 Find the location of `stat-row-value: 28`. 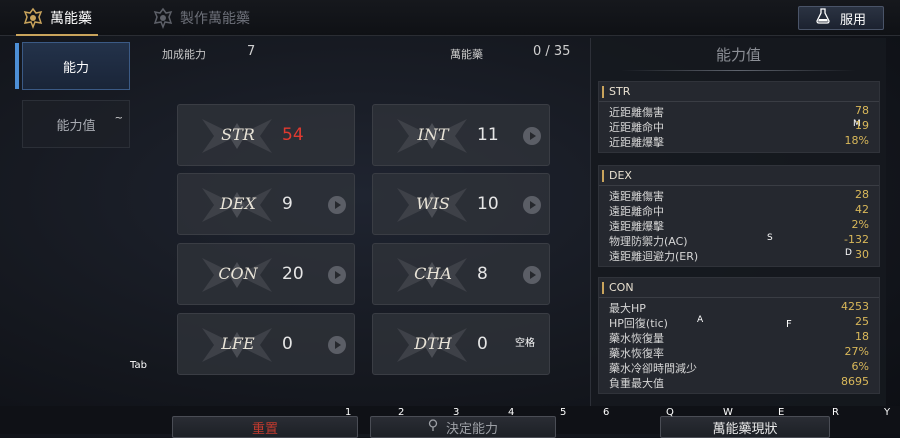

stat-row-value: 28 is located at coordinates (862, 194).